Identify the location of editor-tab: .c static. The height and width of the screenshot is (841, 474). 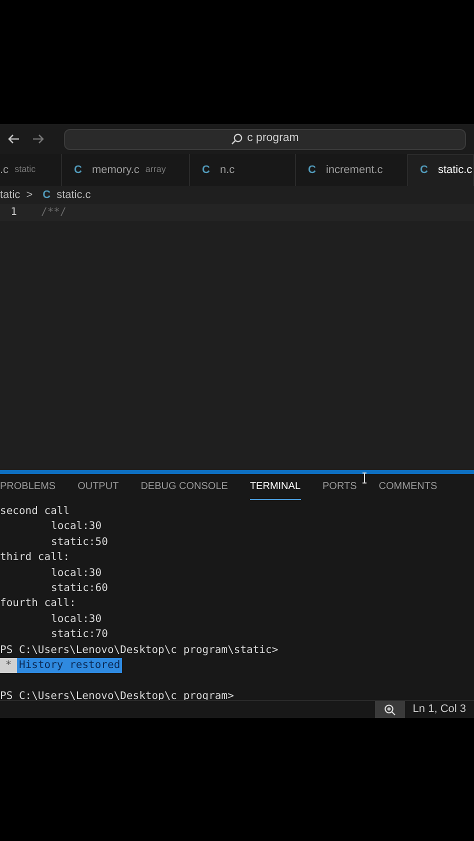
(31, 170).